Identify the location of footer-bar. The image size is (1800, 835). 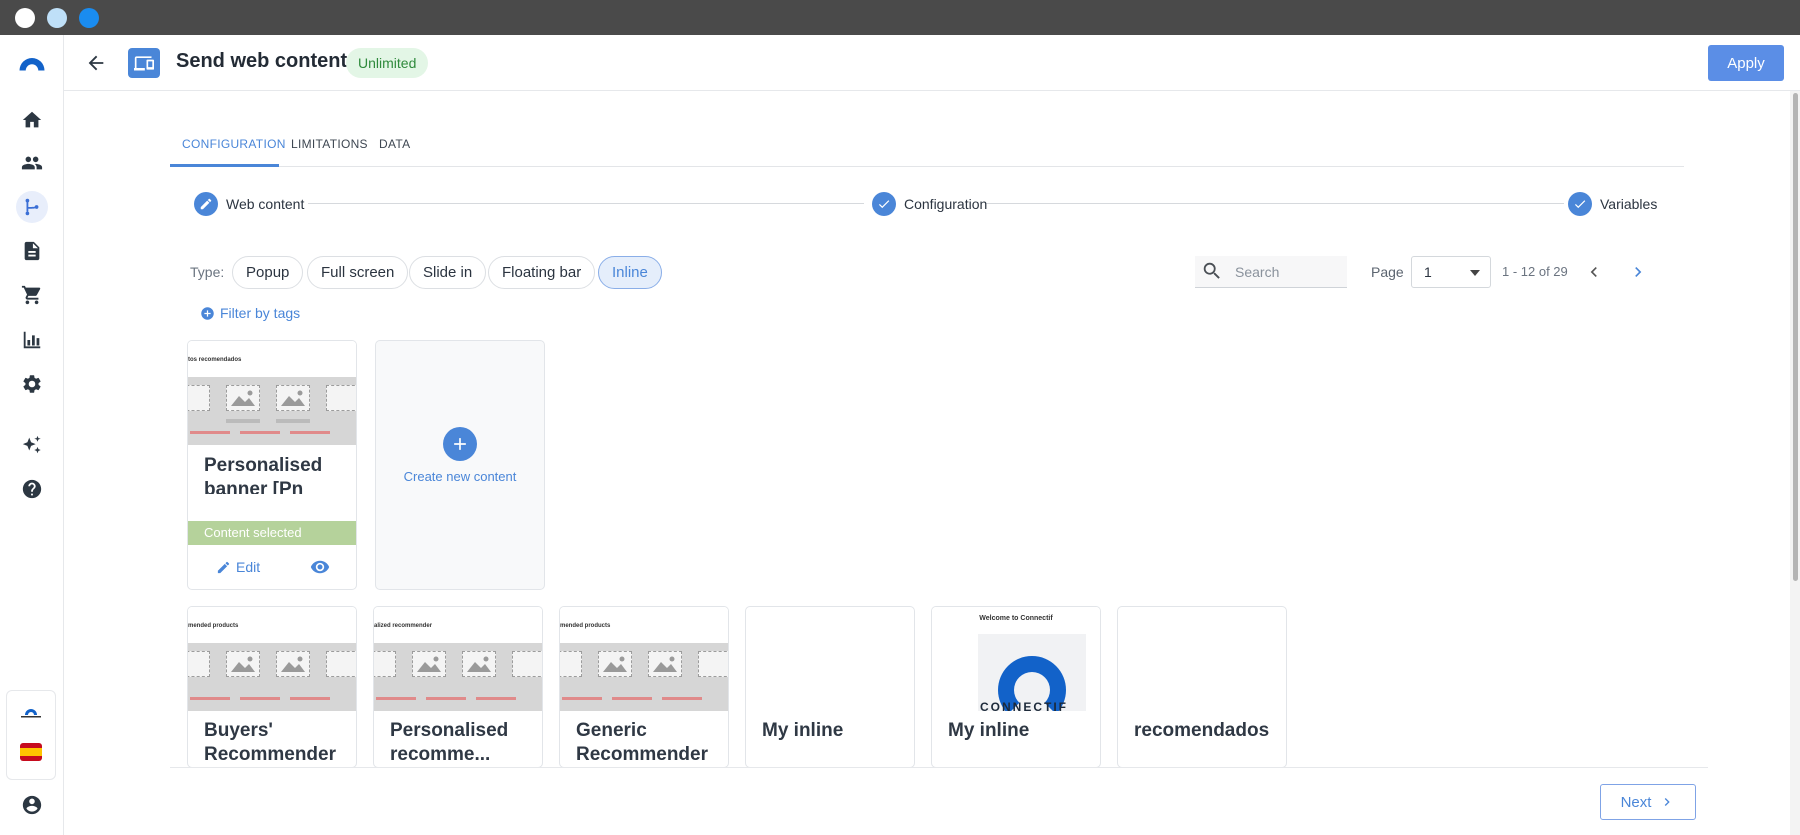
(927, 801).